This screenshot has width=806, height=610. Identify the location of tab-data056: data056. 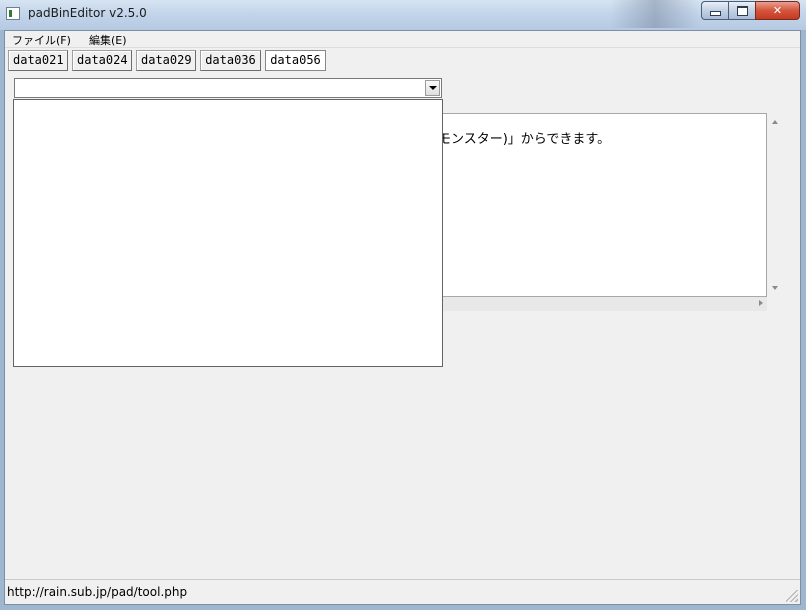
(295, 60).